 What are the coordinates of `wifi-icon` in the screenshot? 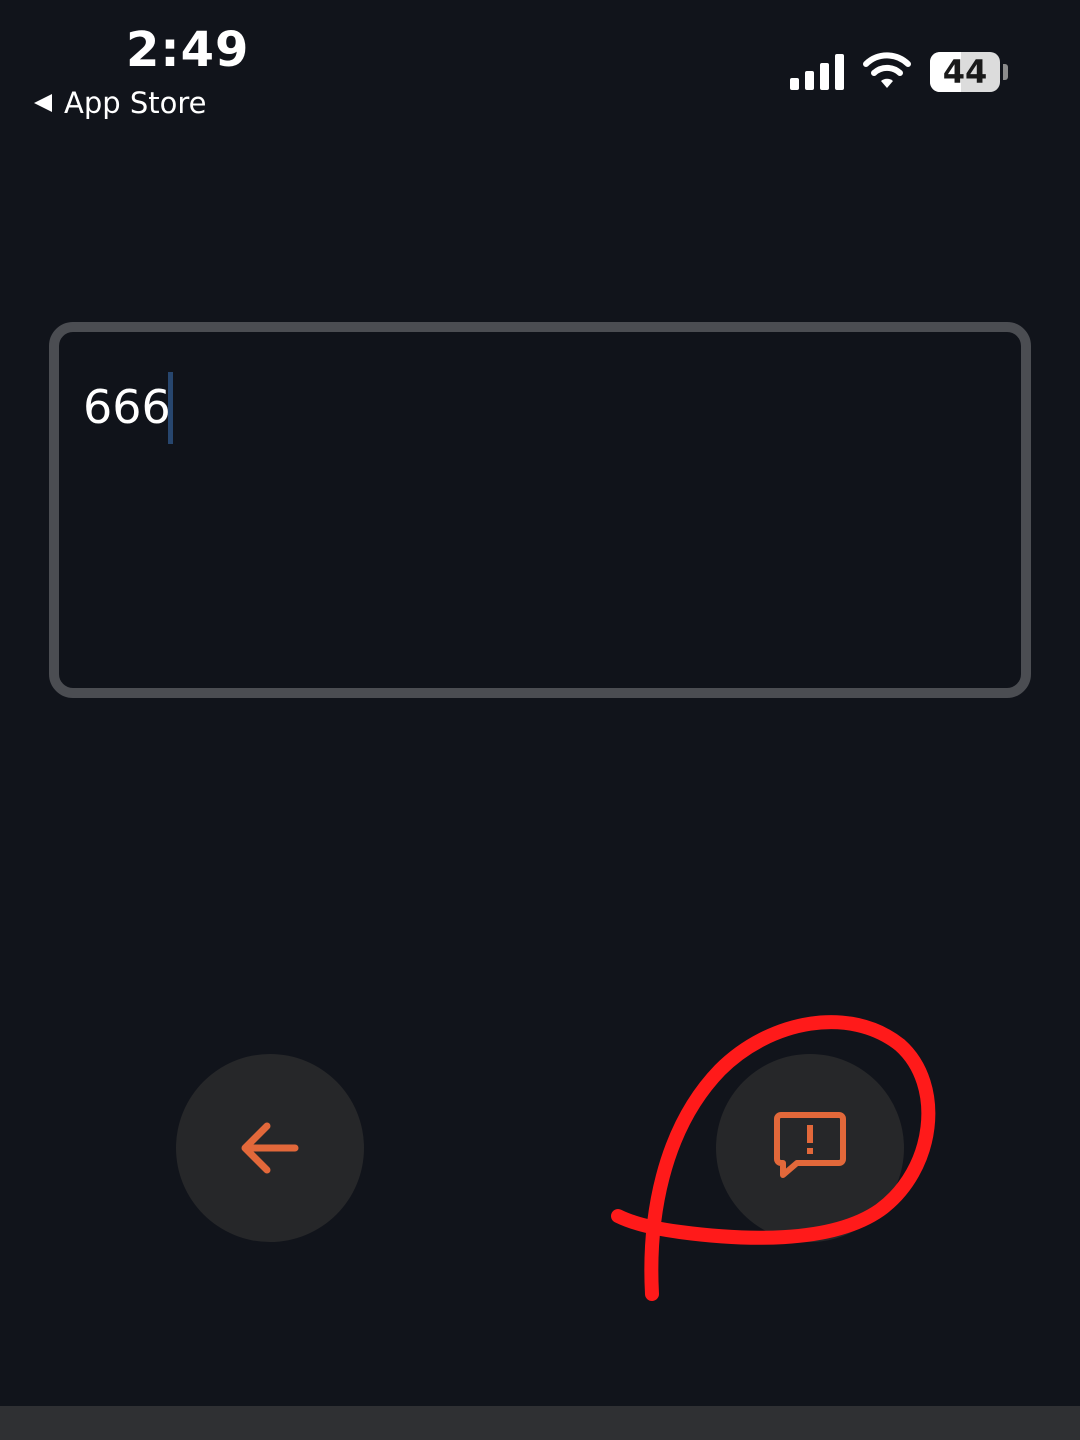 It's located at (887, 70).